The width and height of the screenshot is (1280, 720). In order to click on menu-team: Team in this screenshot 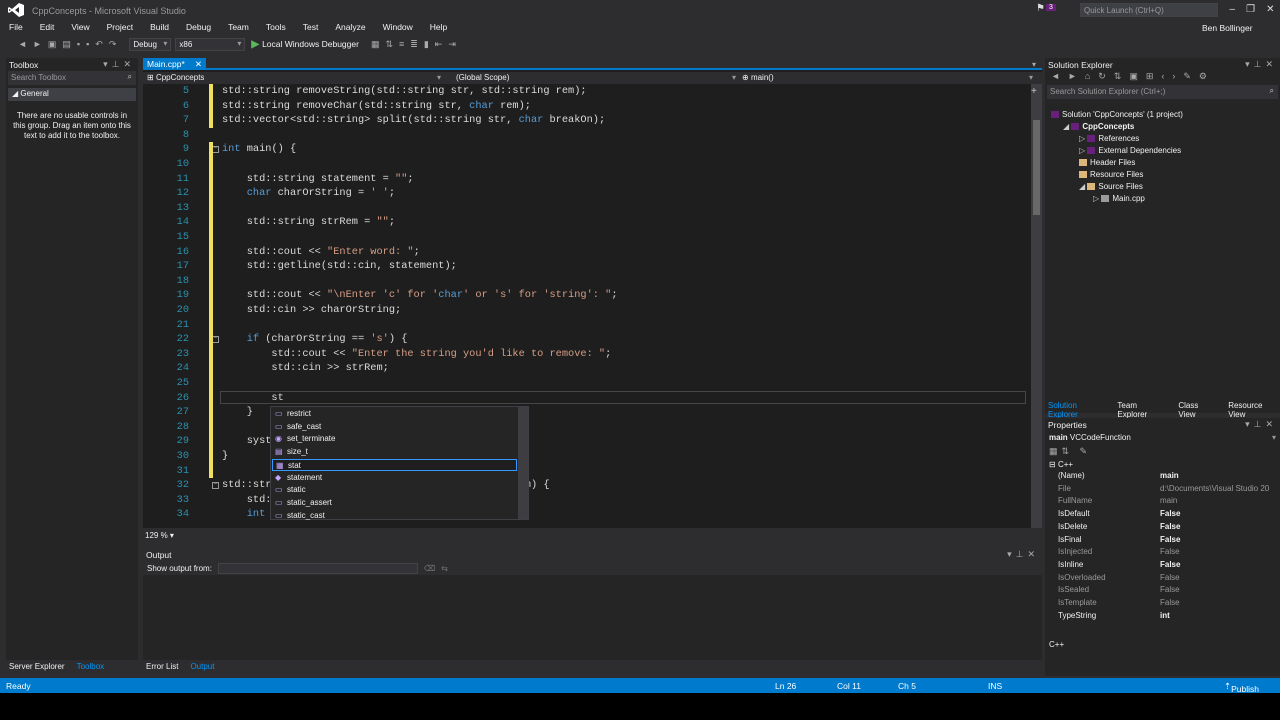, I will do `click(238, 27)`.